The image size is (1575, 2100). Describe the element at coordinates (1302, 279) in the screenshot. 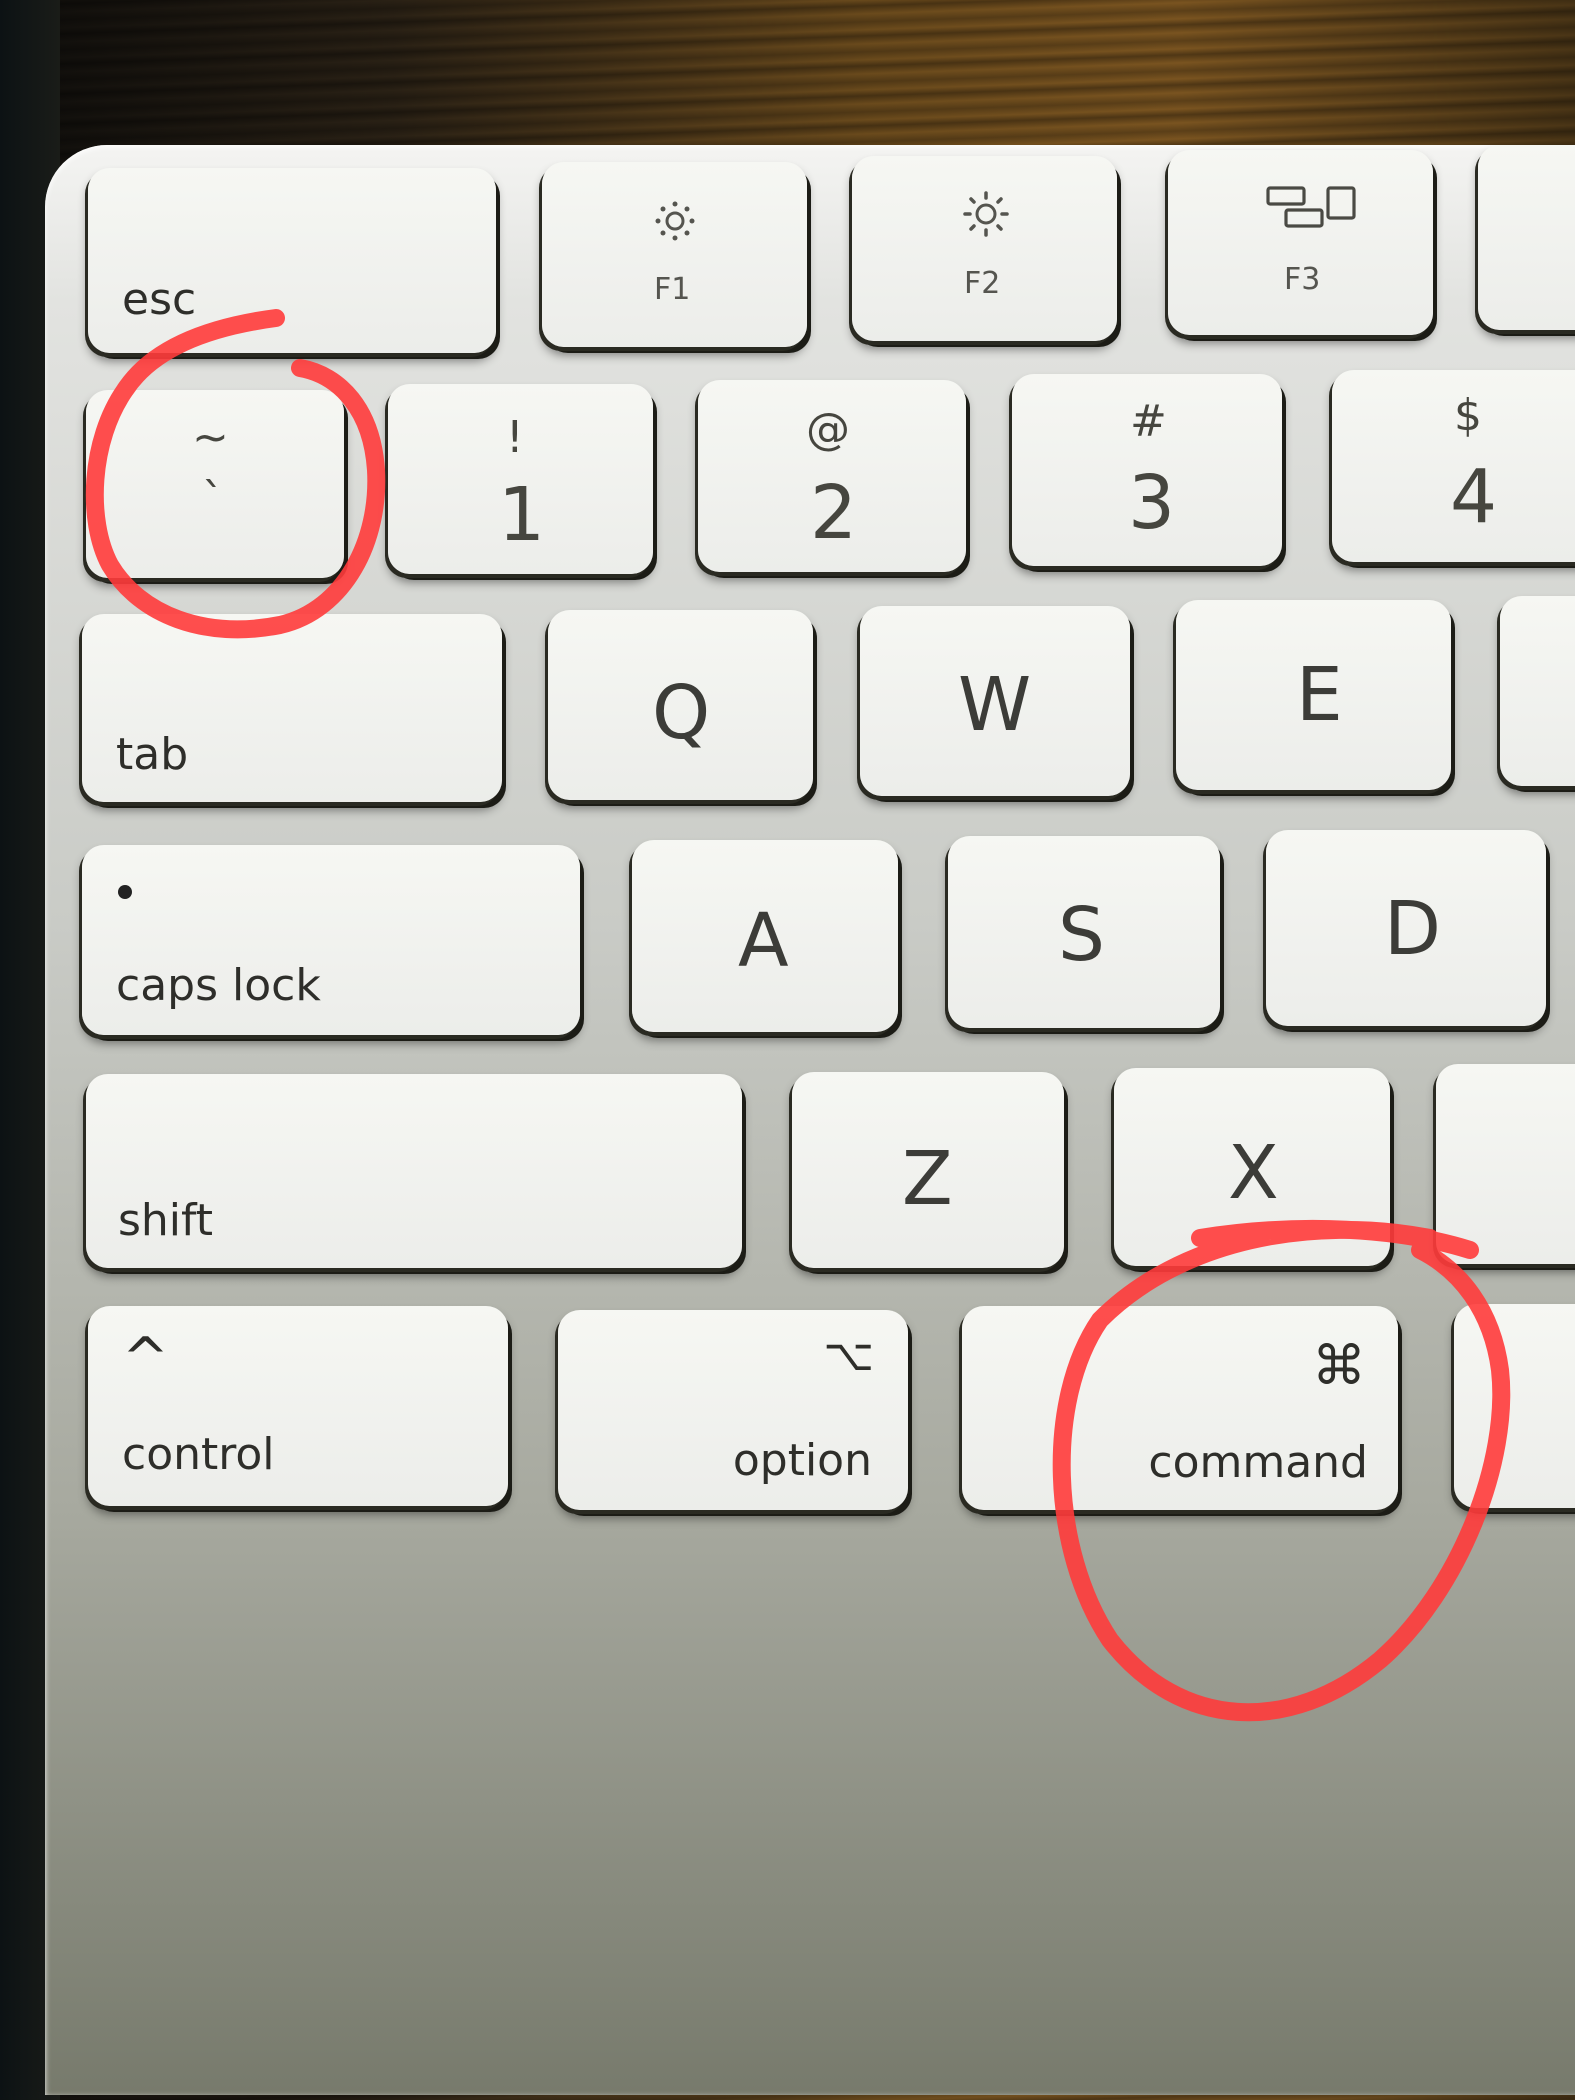

I see `key-f3-label: F3` at that location.